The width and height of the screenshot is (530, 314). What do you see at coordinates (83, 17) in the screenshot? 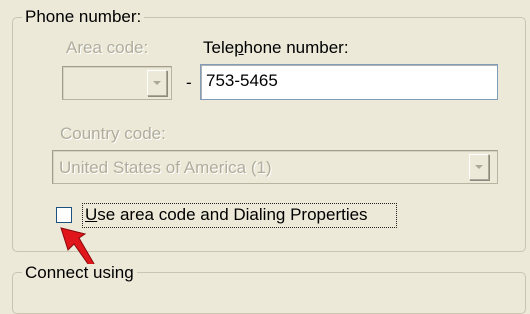
I see `phone-number-legend: Phone number:` at bounding box center [83, 17].